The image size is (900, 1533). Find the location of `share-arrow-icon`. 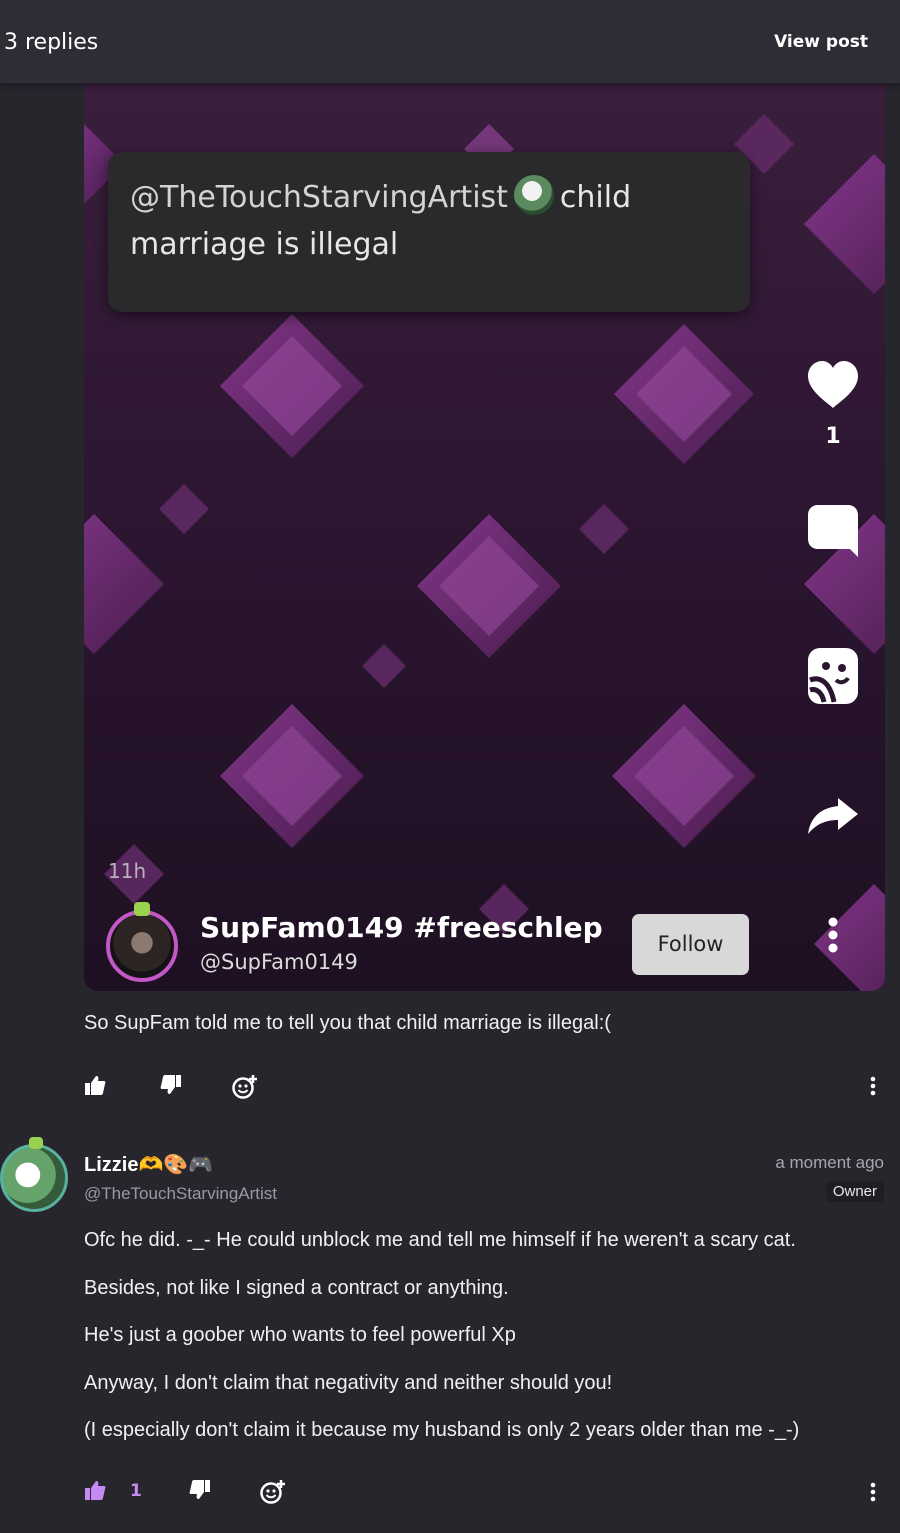

share-arrow-icon is located at coordinates (833, 818).